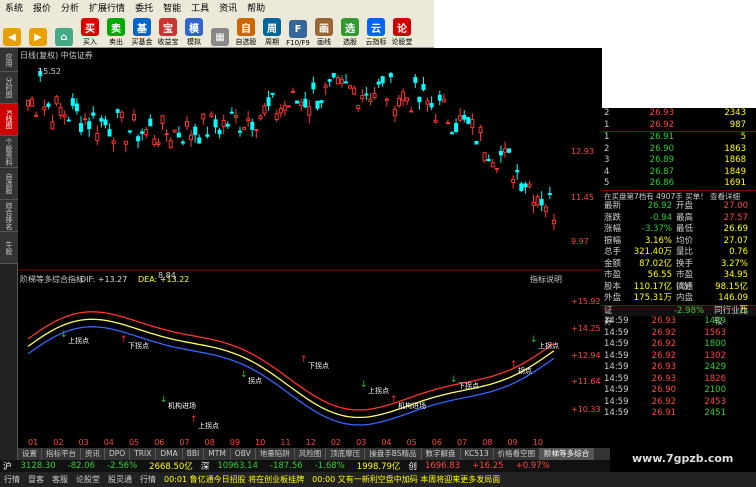  Describe the element at coordinates (665, 344) in the screenshot. I see `tick-row: 14:59 26.92 1800` at that location.